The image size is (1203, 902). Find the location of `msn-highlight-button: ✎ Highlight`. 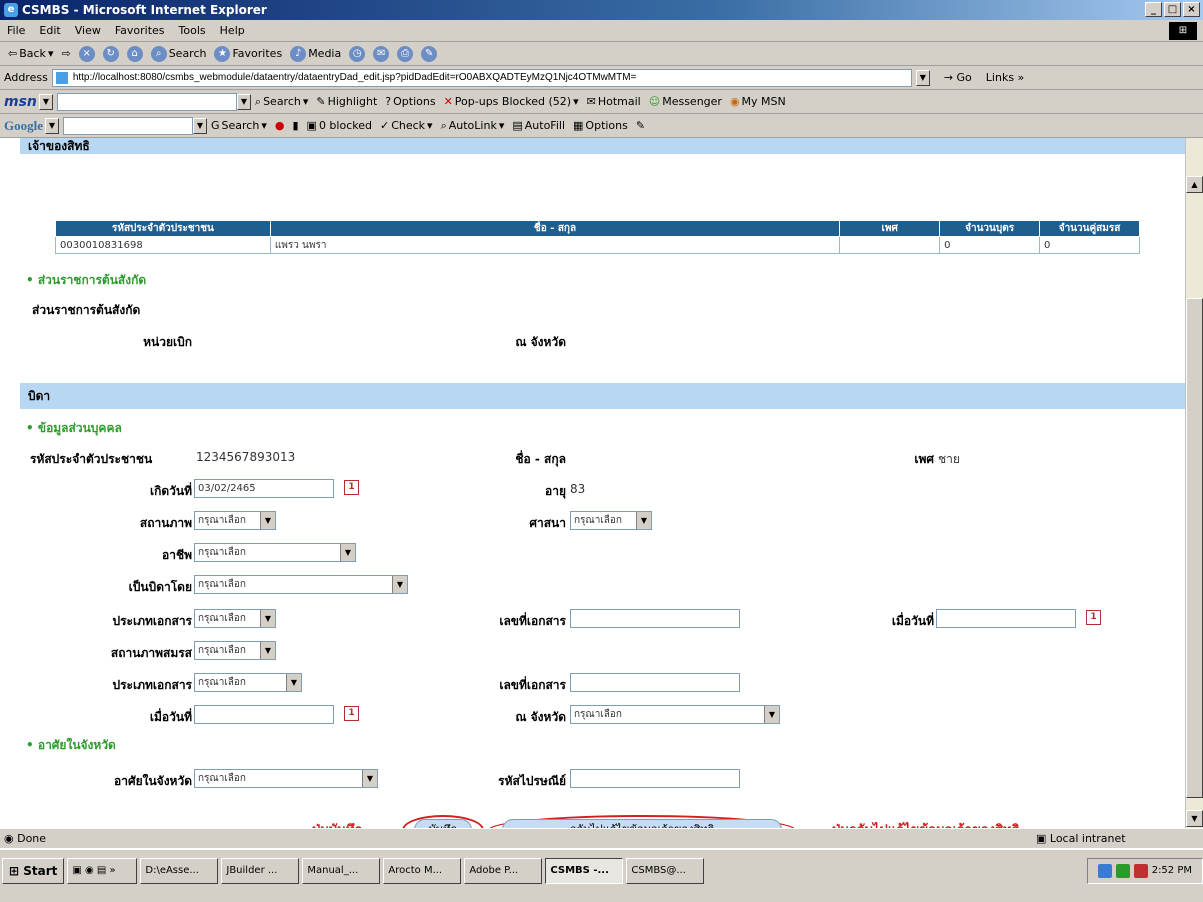

msn-highlight-button: ✎ Highlight is located at coordinates (346, 101).